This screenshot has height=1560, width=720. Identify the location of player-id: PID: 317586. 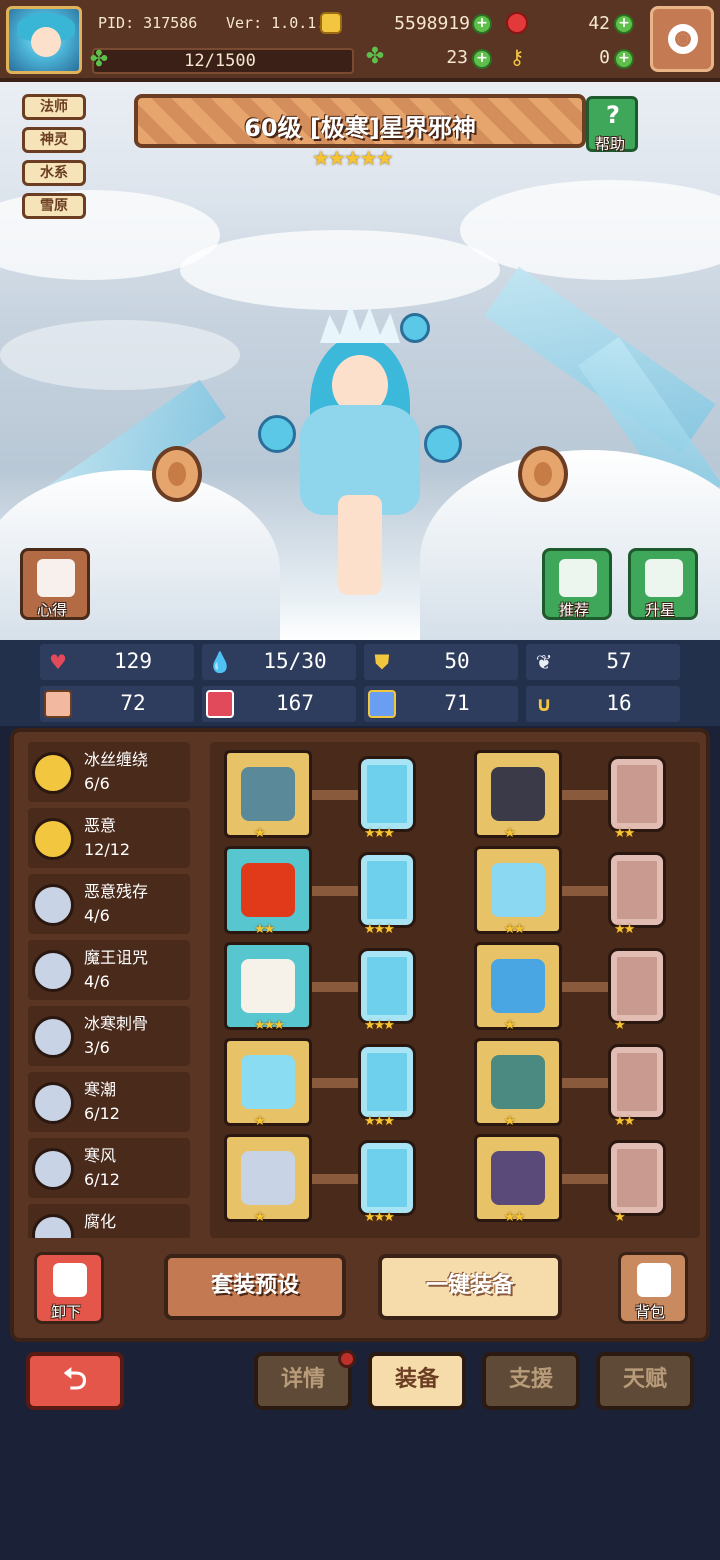
(148, 23).